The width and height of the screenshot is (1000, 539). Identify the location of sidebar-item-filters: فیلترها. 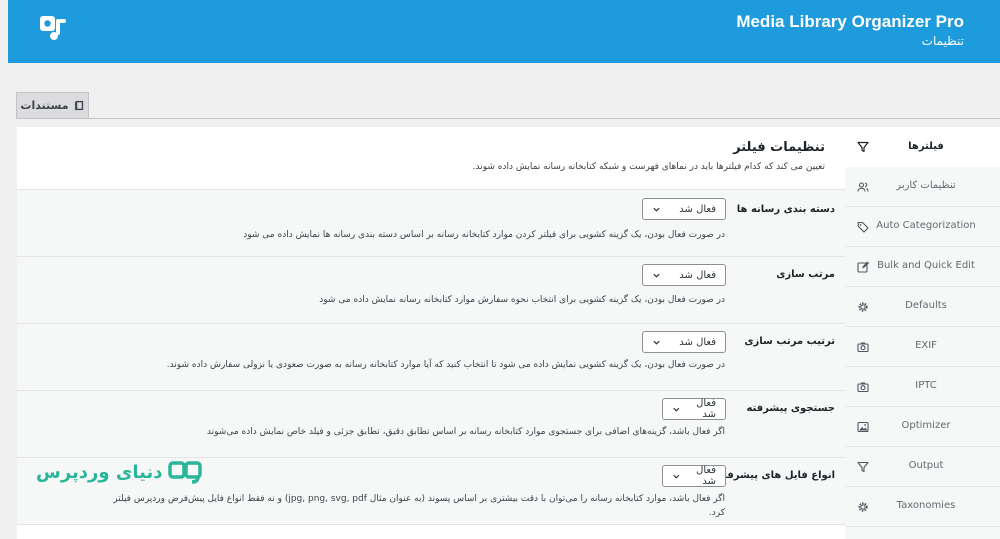
(922, 147).